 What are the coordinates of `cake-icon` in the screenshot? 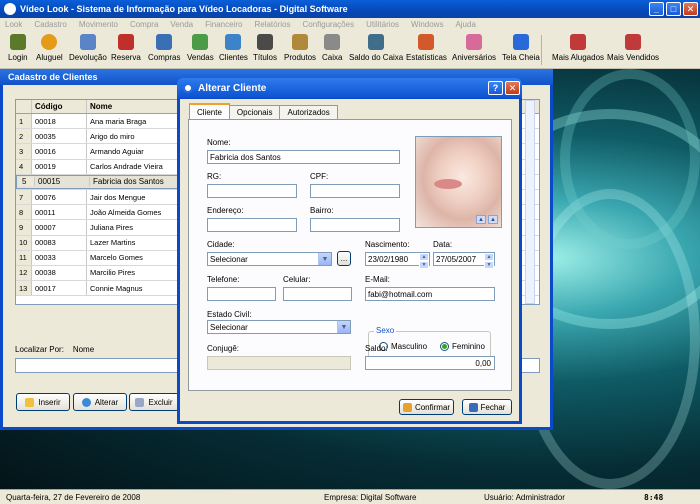 It's located at (474, 42).